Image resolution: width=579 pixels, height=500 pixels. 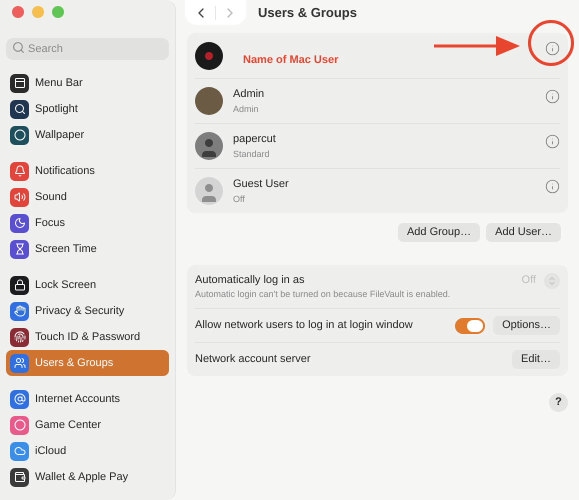 What do you see at coordinates (252, 154) in the screenshot?
I see `user-role: Standard` at bounding box center [252, 154].